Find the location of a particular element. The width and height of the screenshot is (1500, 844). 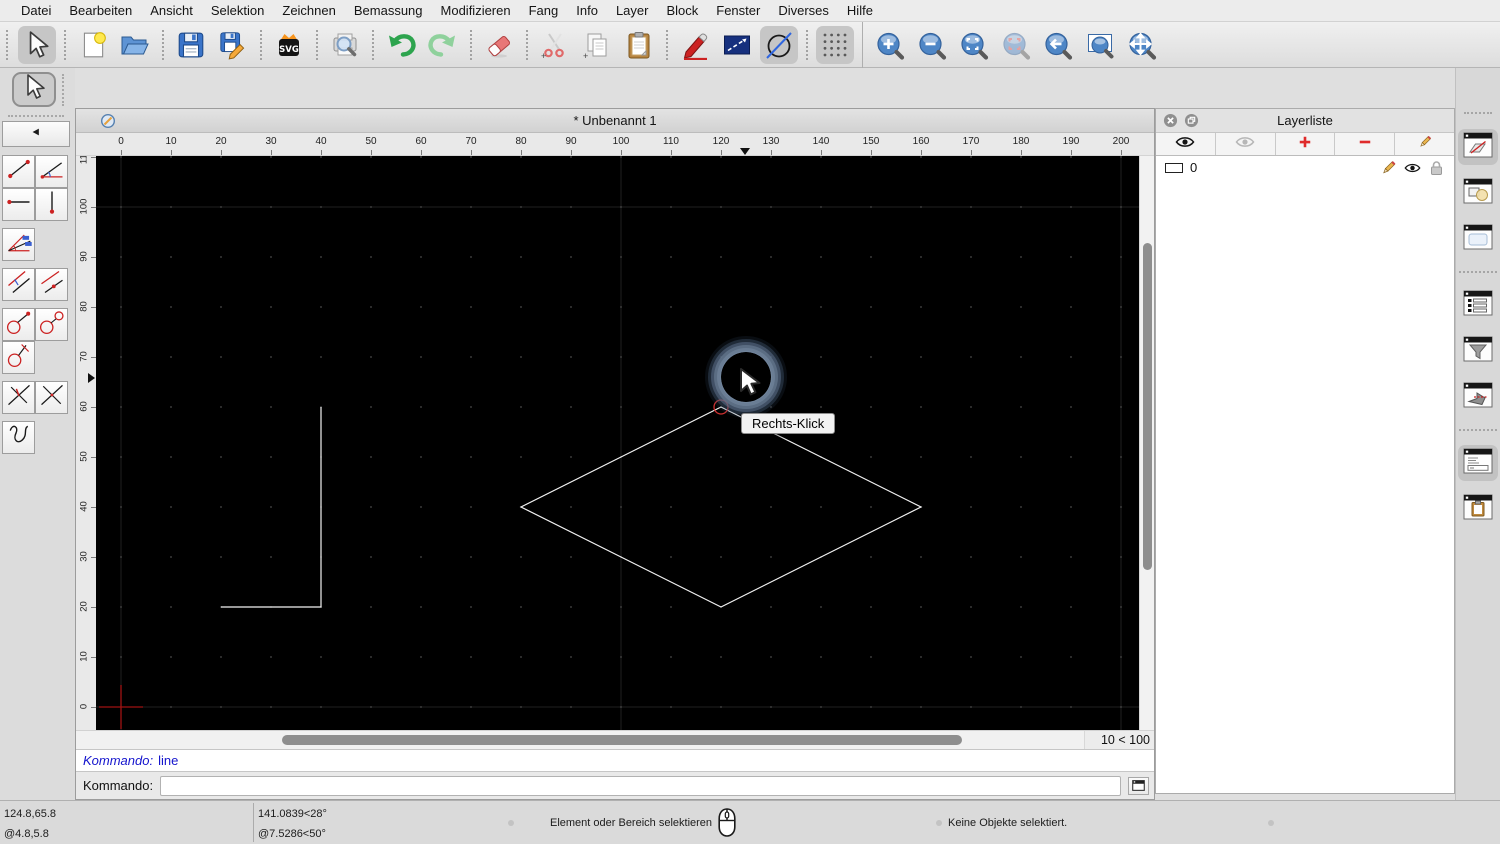

zoom-window-button is located at coordinates (1016, 45).